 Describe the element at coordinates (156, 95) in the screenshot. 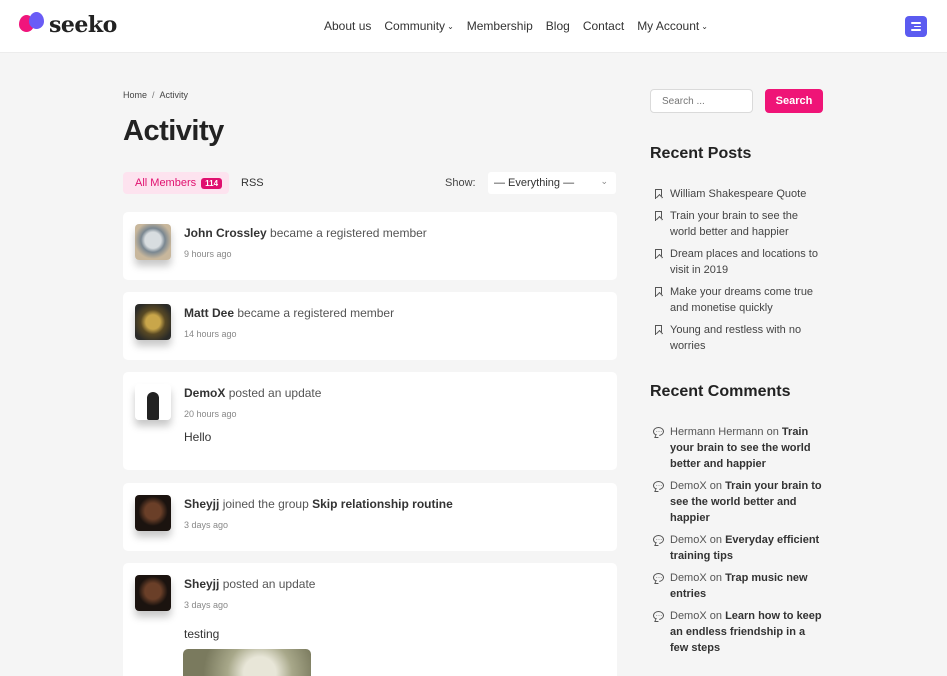

I see `breadcrumb: Home / Activity` at that location.